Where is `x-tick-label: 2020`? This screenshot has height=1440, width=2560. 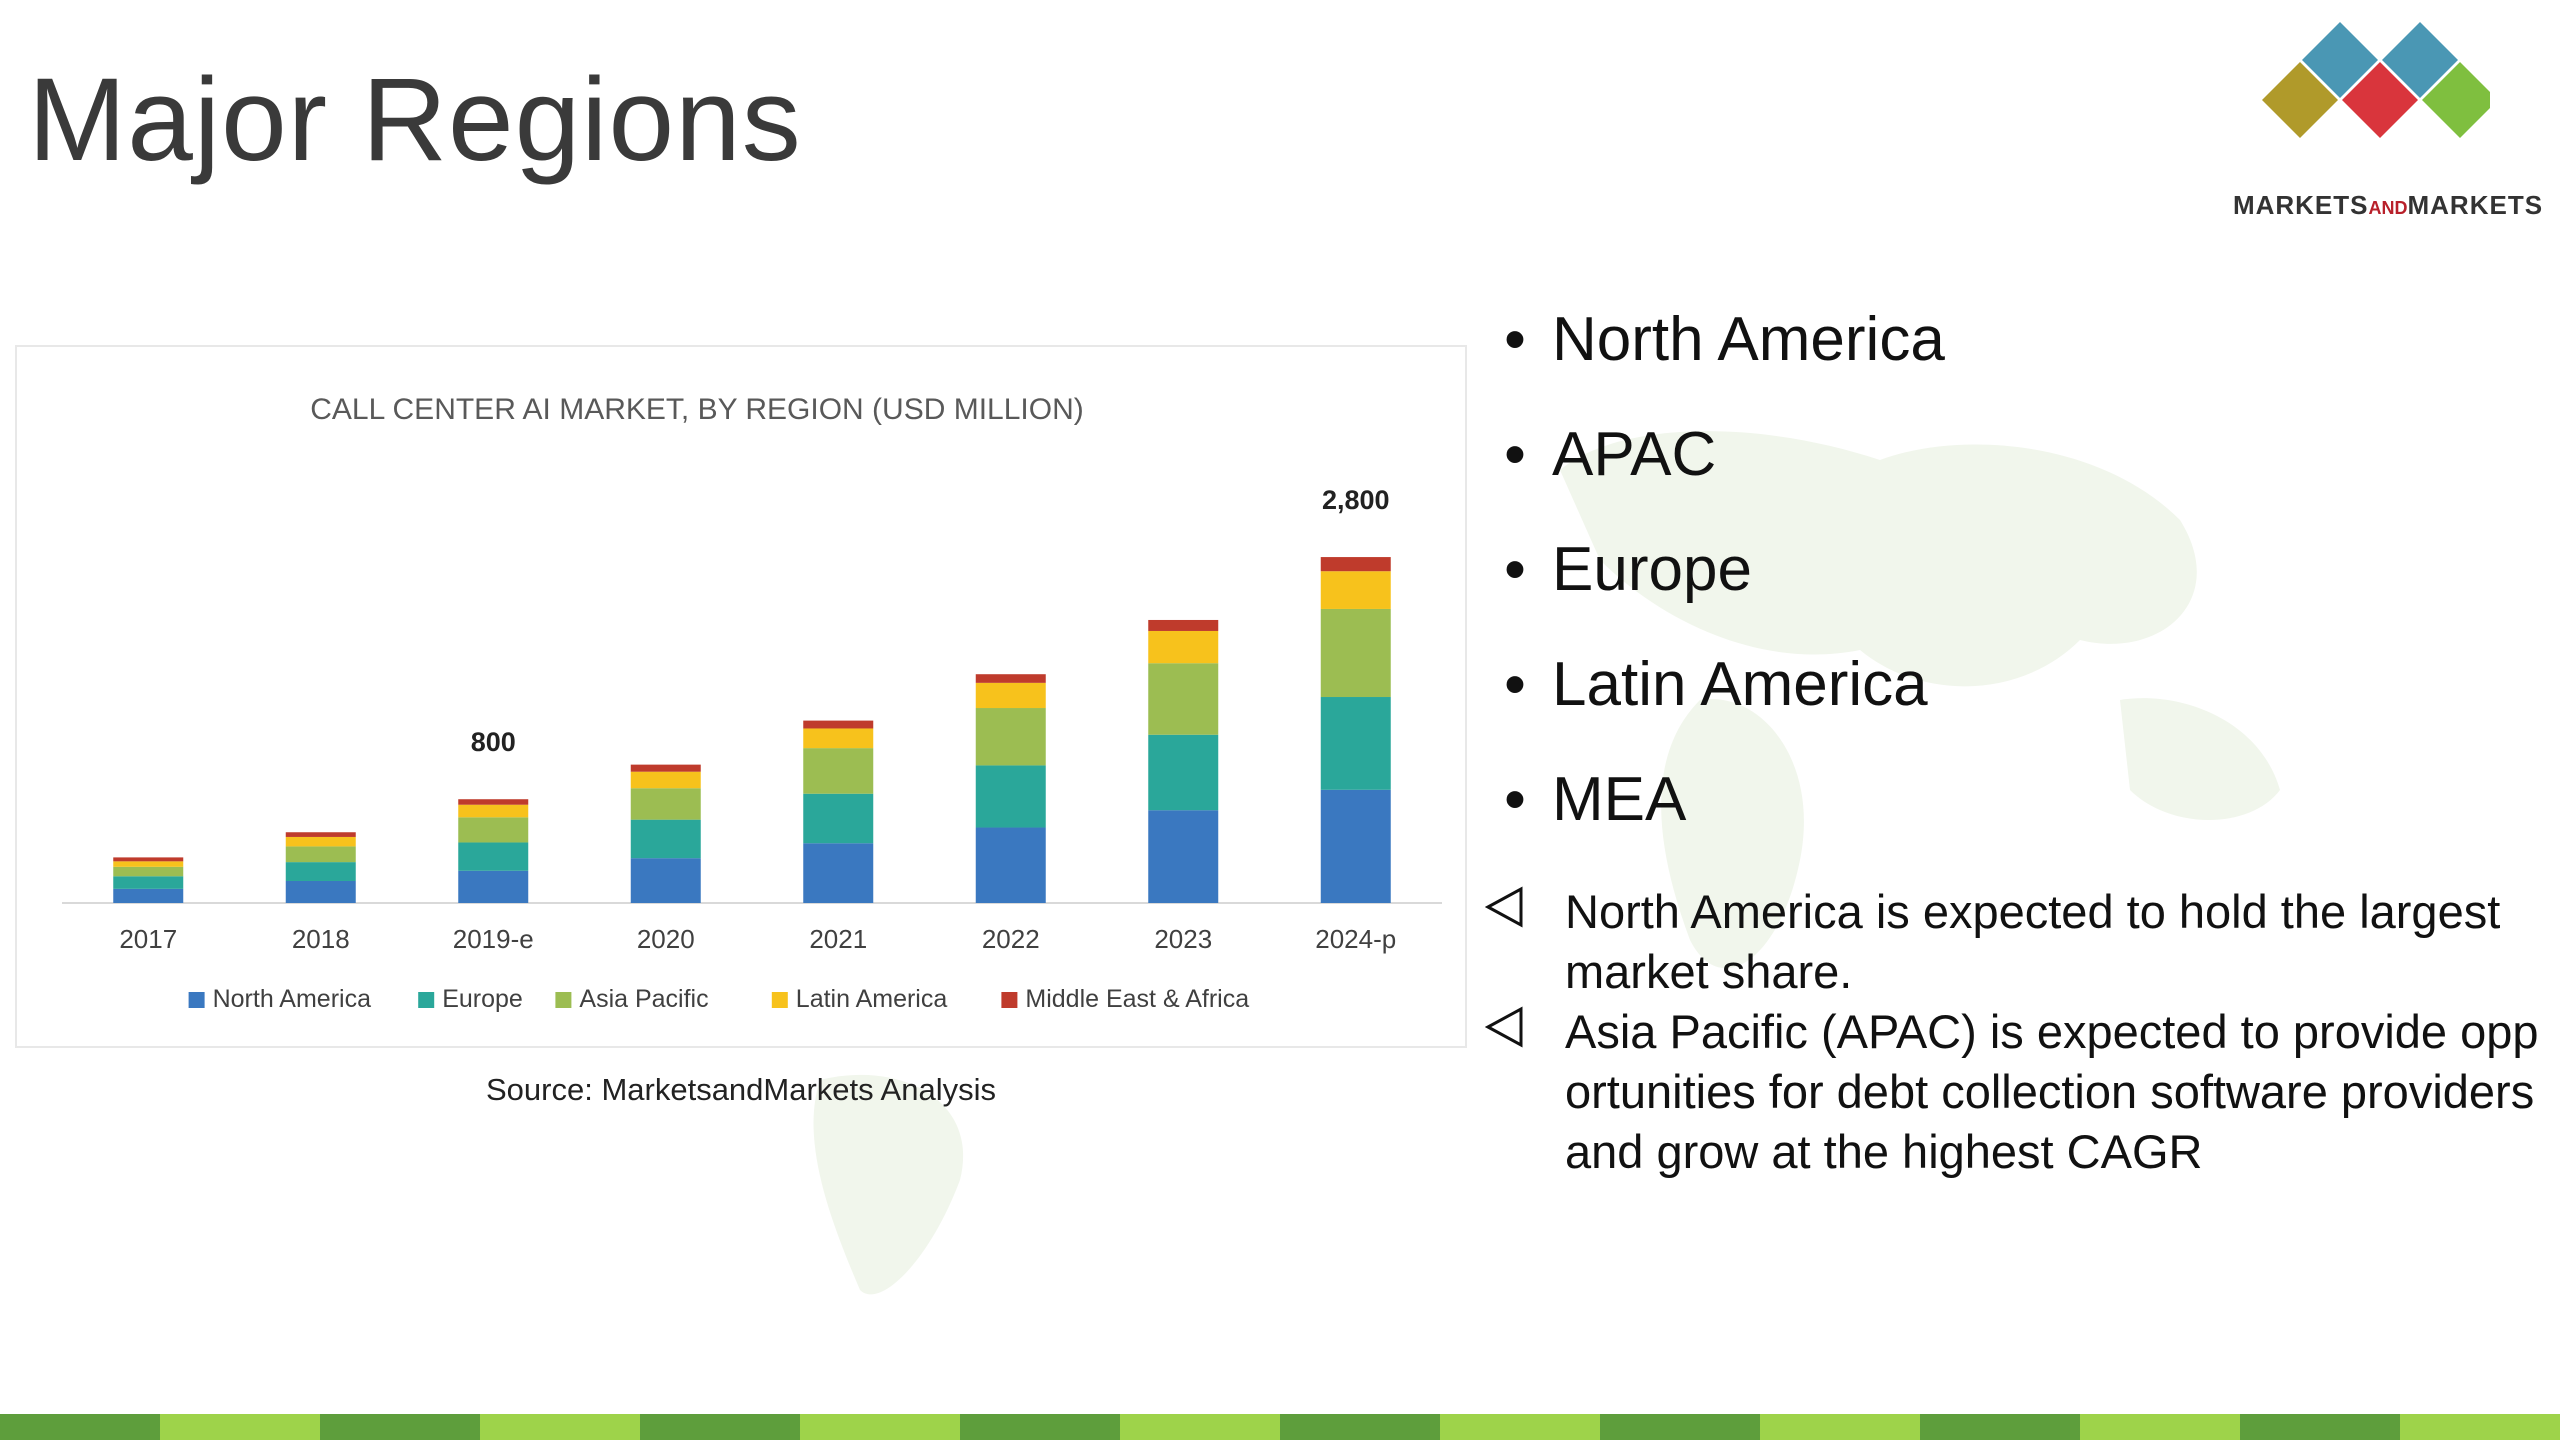 x-tick-label: 2020 is located at coordinates (666, 939).